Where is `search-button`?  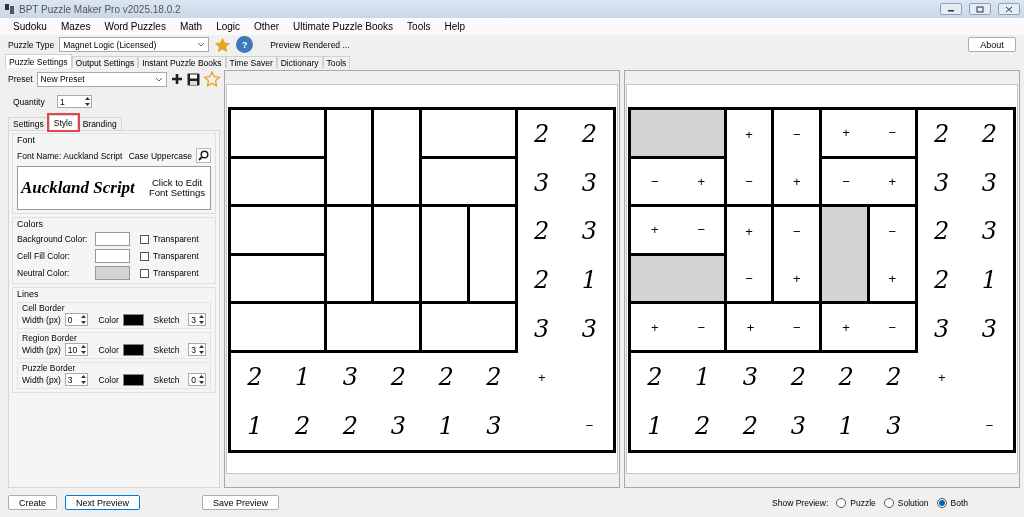
search-button is located at coordinates (203, 155).